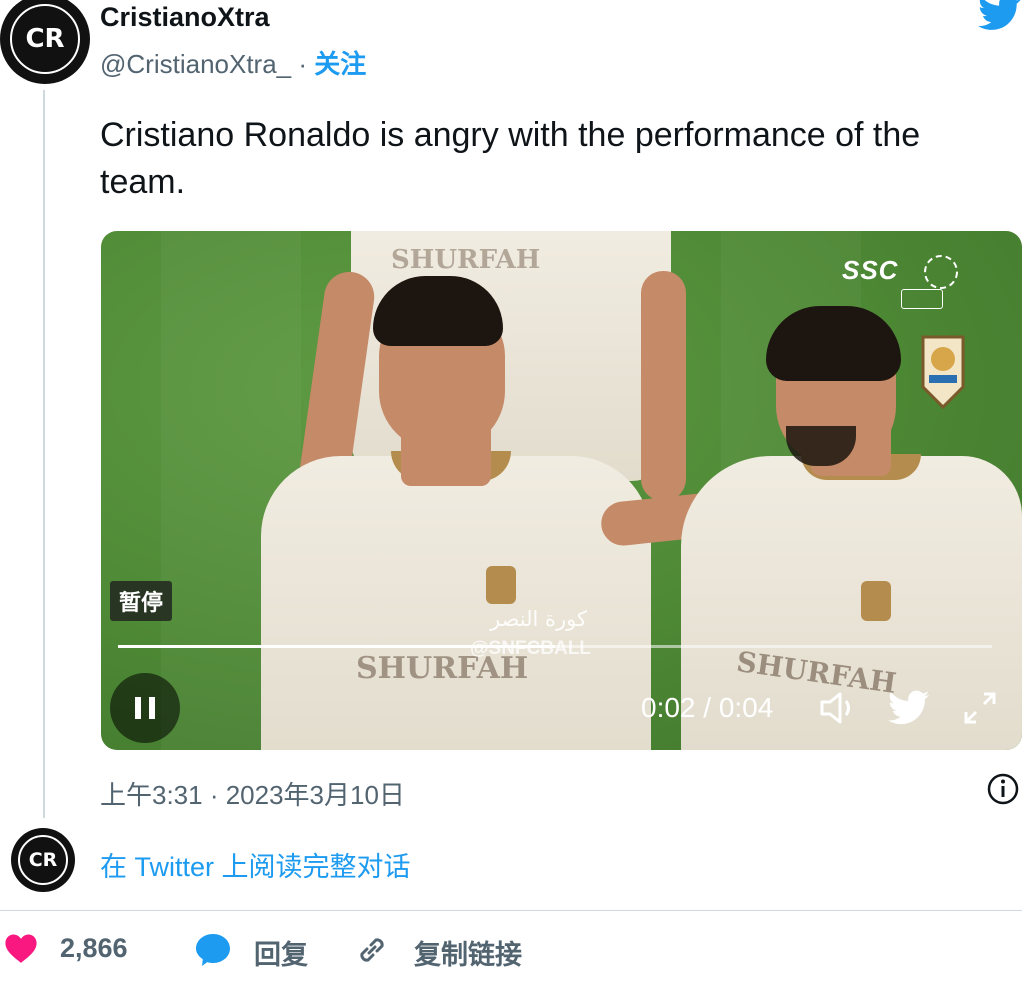  What do you see at coordinates (870, 270) in the screenshot?
I see `broadcaster-logo: SSC` at bounding box center [870, 270].